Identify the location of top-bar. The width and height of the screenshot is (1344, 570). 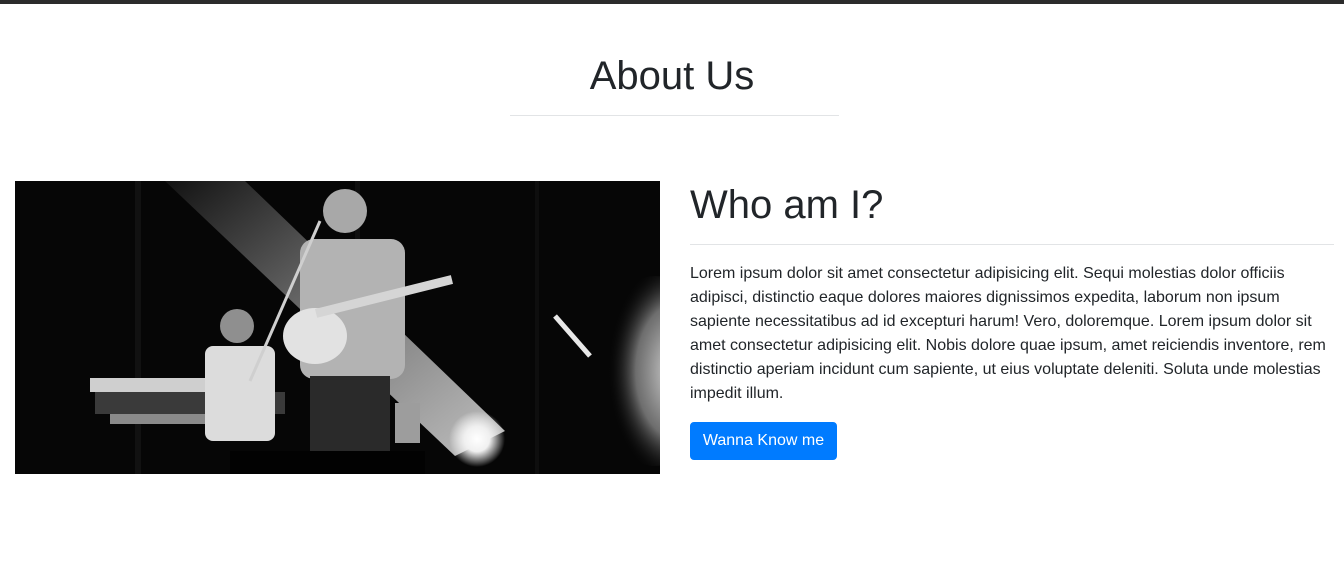
(672, 2).